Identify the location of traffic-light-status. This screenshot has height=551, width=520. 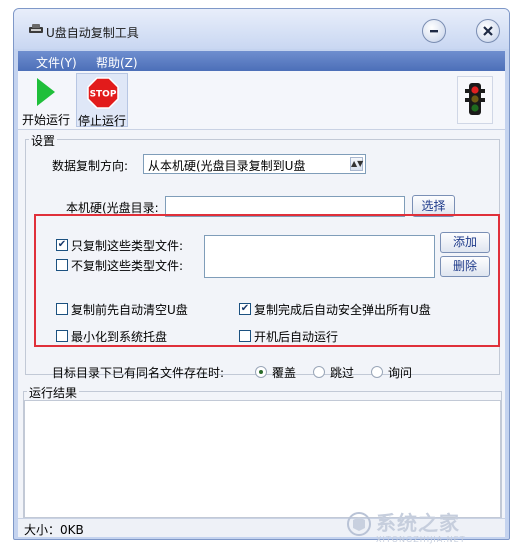
(475, 100).